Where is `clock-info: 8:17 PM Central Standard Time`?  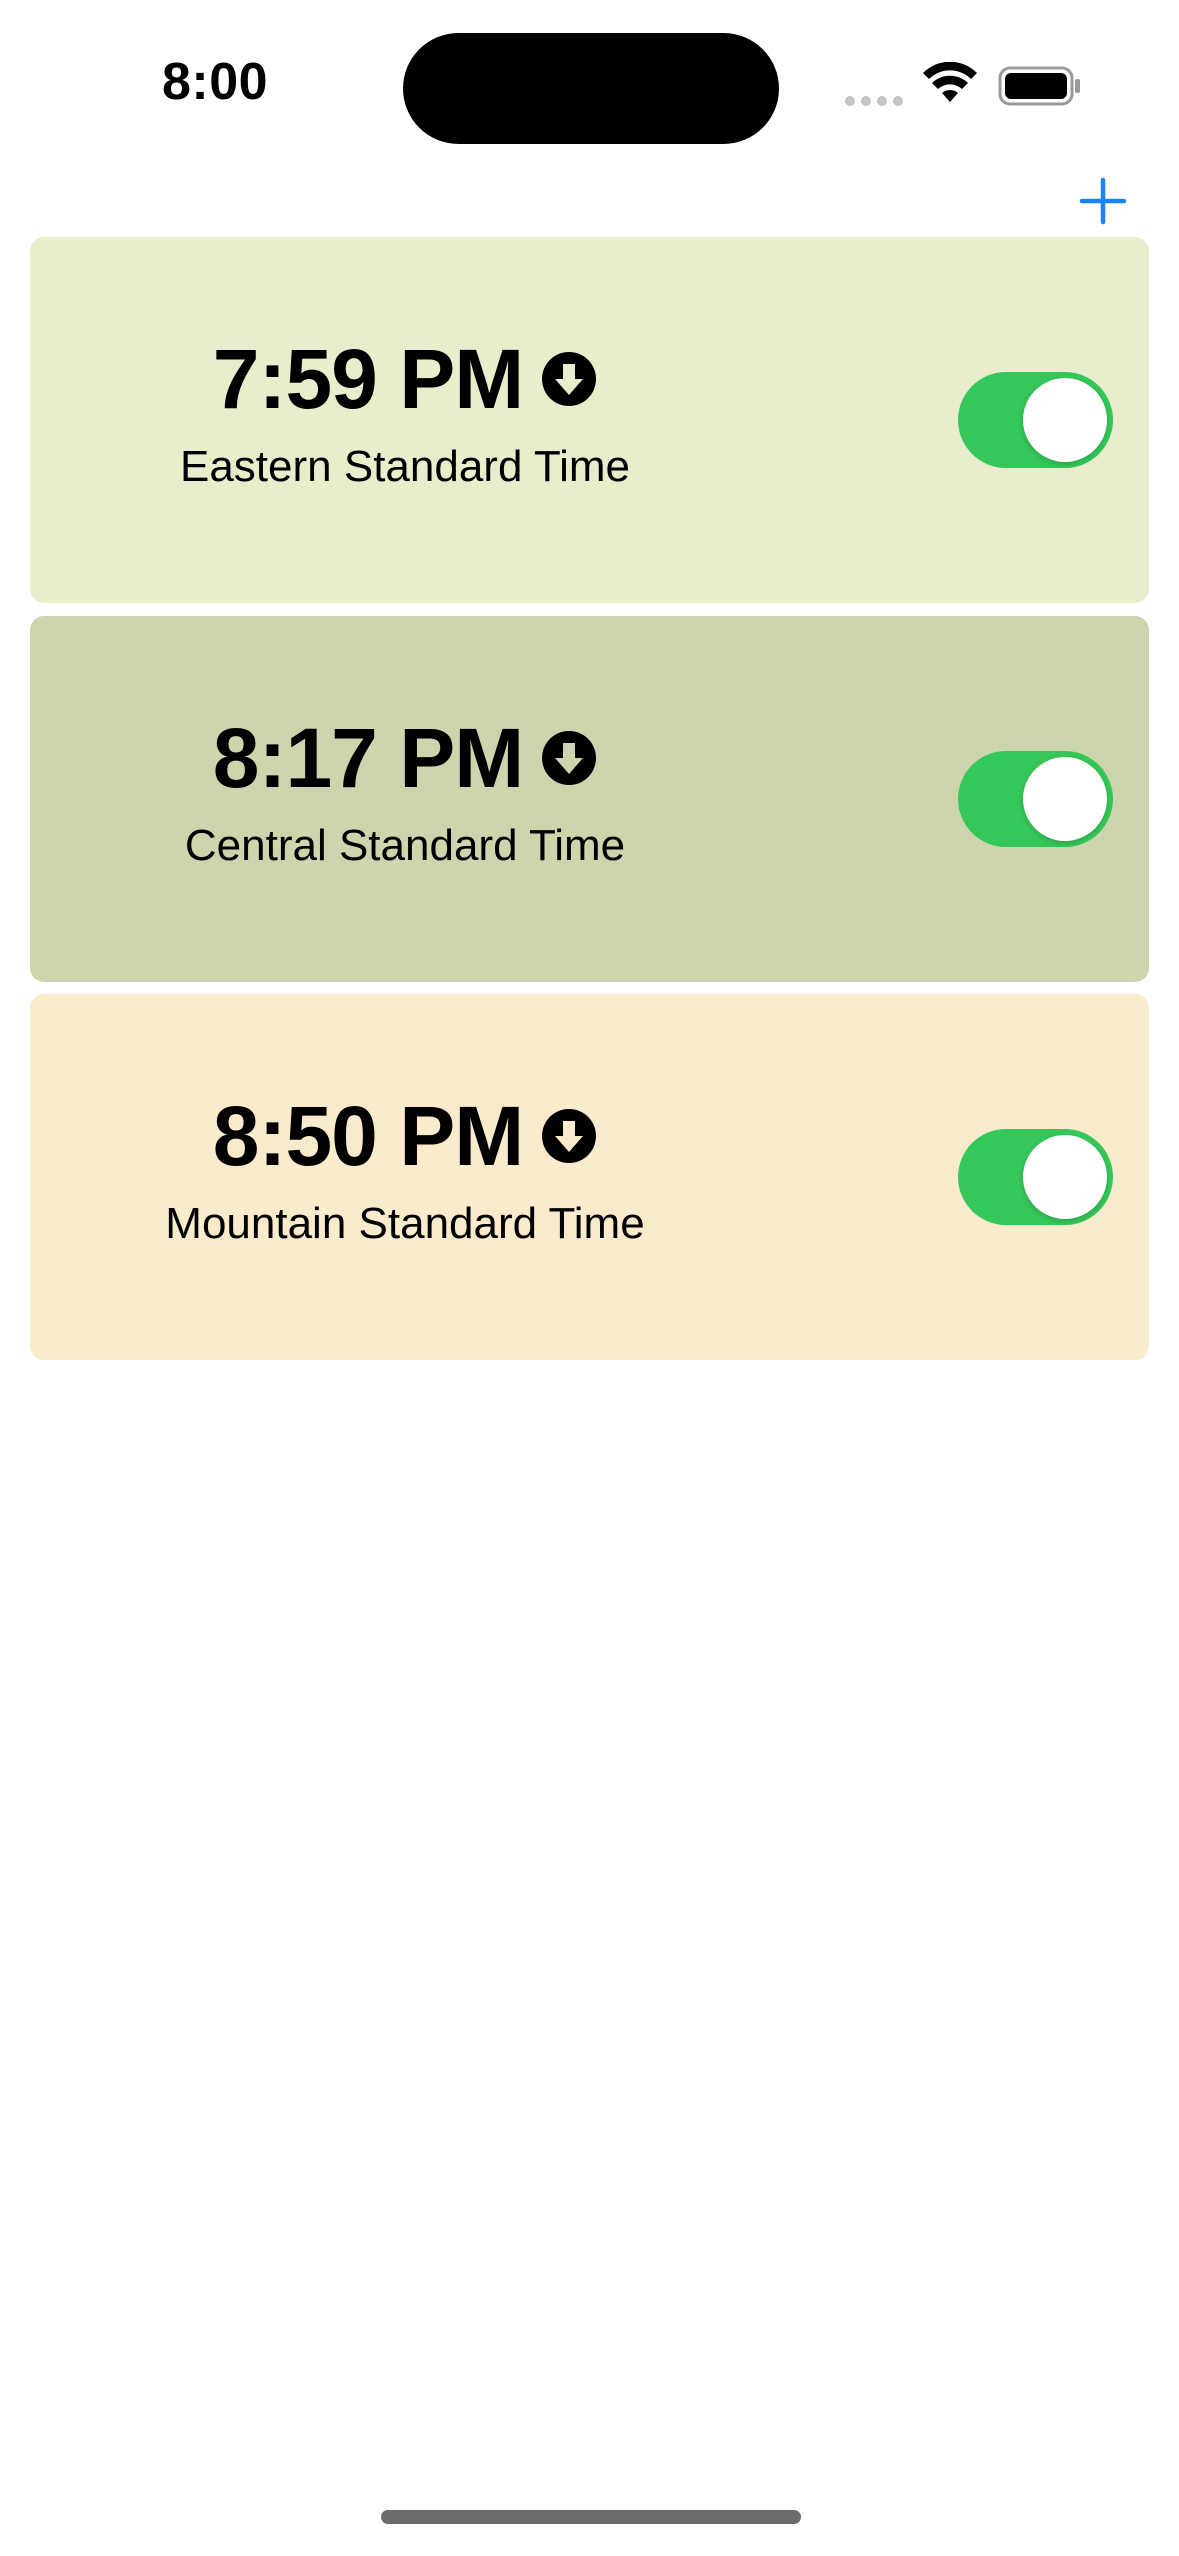 clock-info: 8:17 PM Central Standard Time is located at coordinates (405, 799).